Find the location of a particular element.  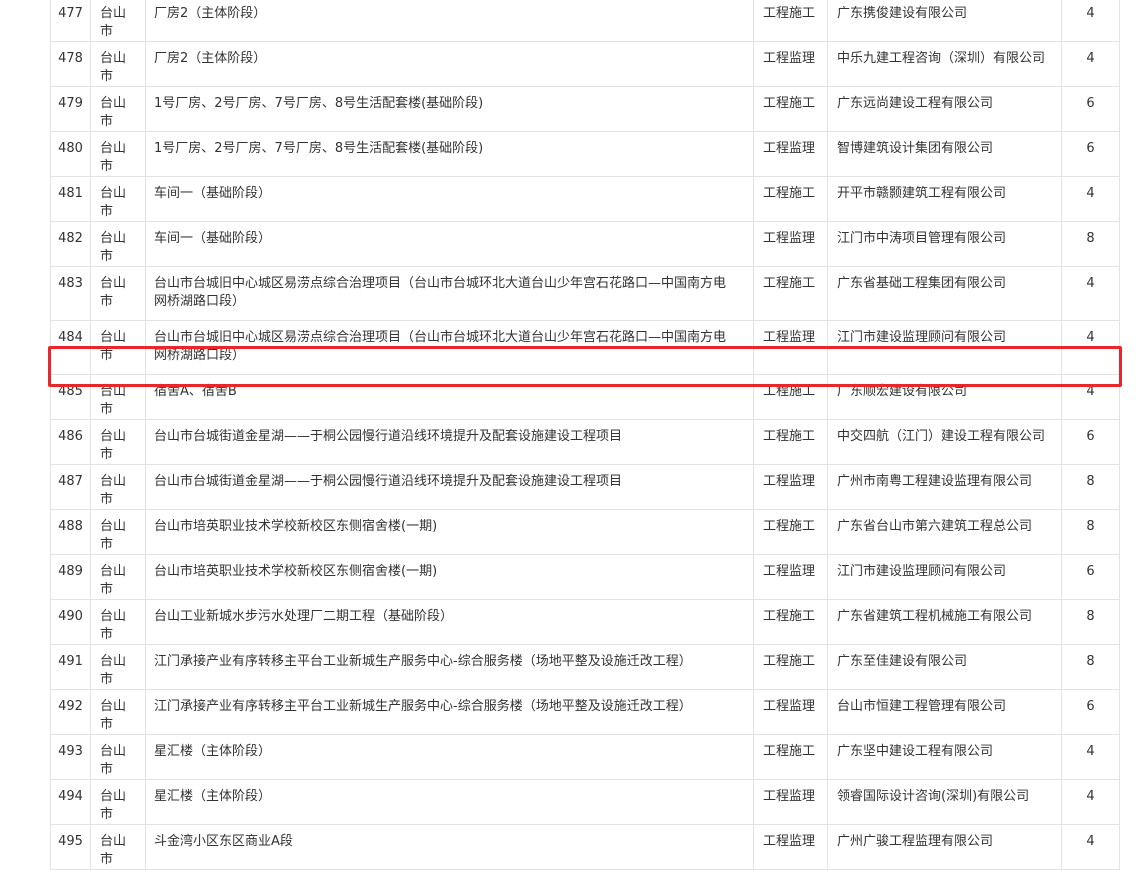

company-cell: 领睿国际设计咨询(深圳)有限公司 is located at coordinates (944, 802).